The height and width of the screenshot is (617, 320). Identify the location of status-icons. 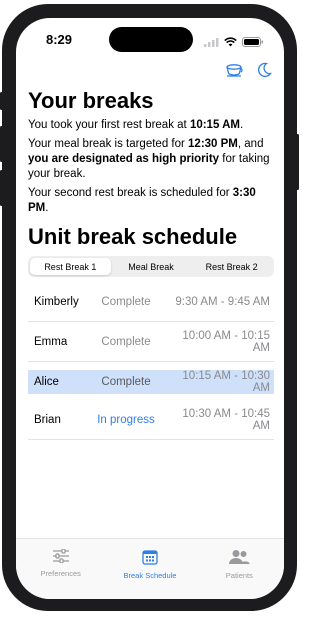
(234, 43).